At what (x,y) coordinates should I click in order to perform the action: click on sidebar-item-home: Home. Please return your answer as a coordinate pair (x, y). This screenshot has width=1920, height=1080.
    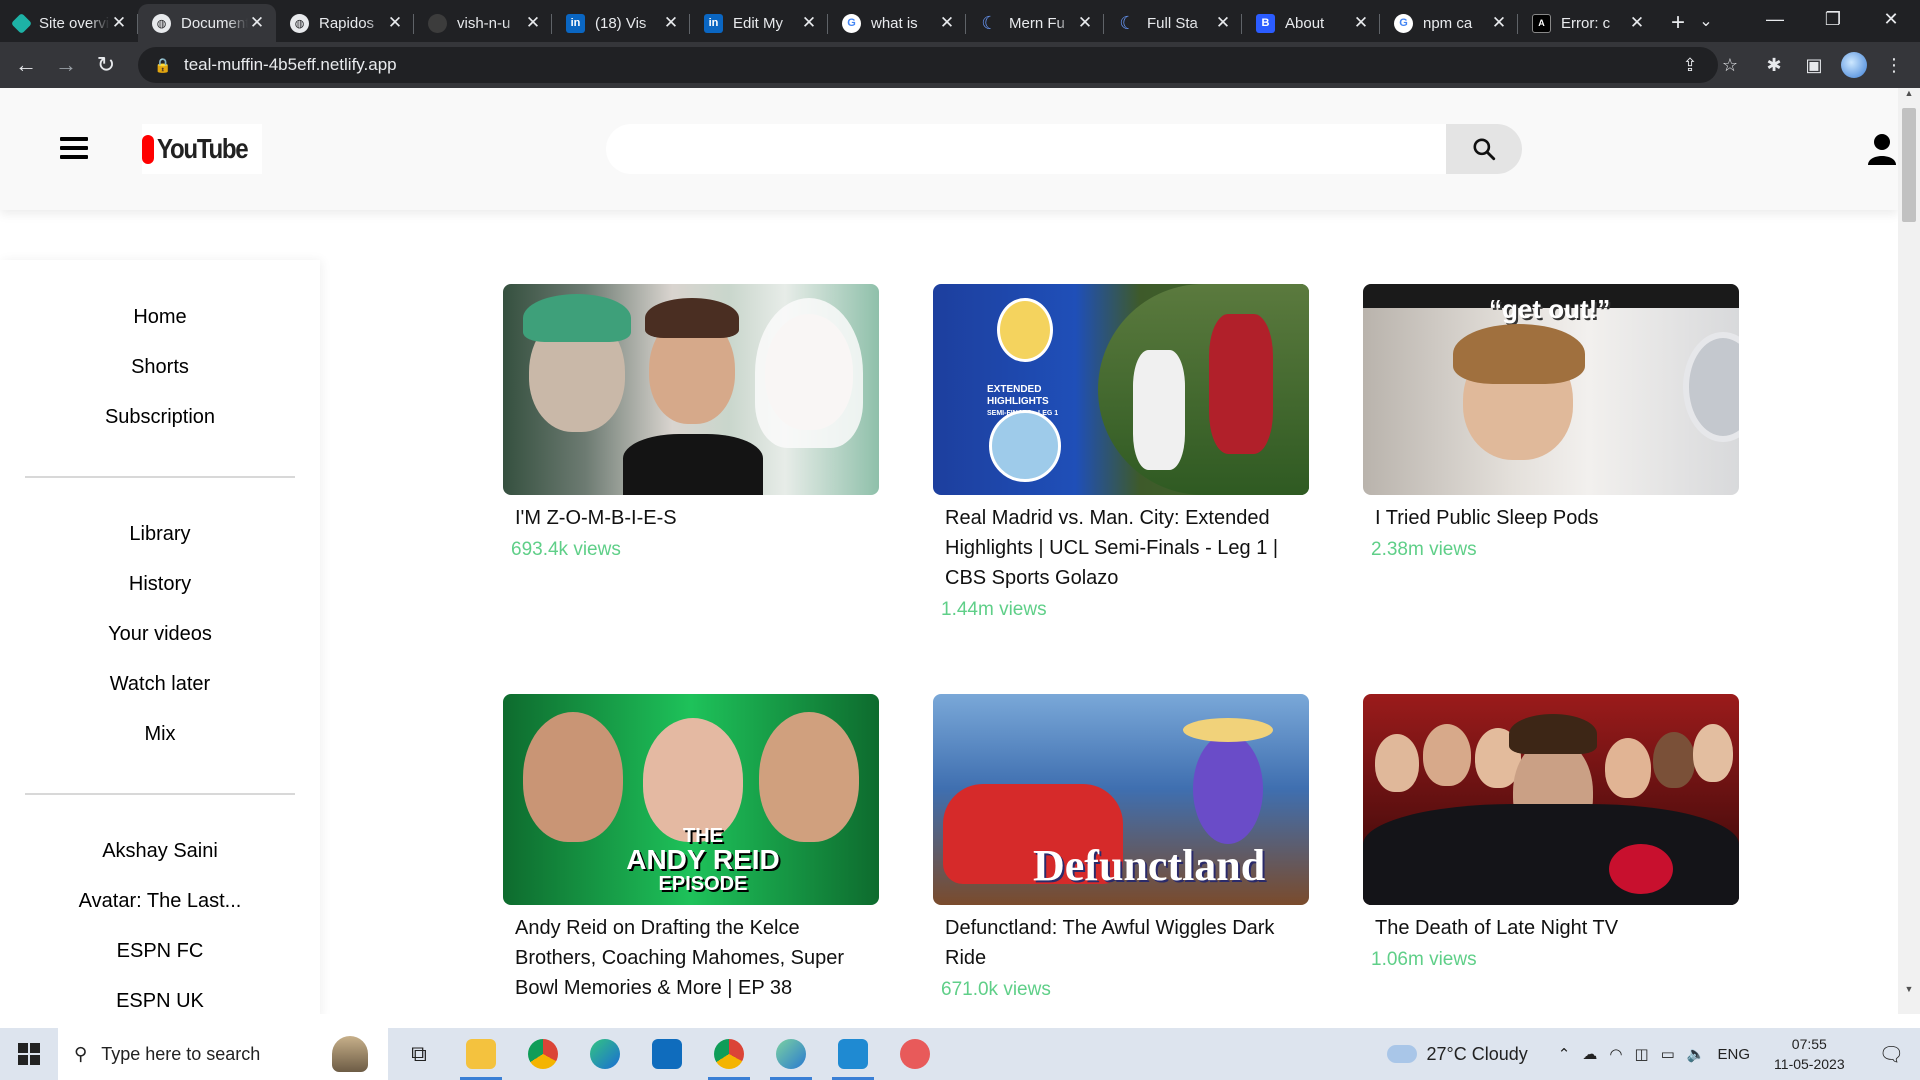
    Looking at the image, I should click on (160, 317).